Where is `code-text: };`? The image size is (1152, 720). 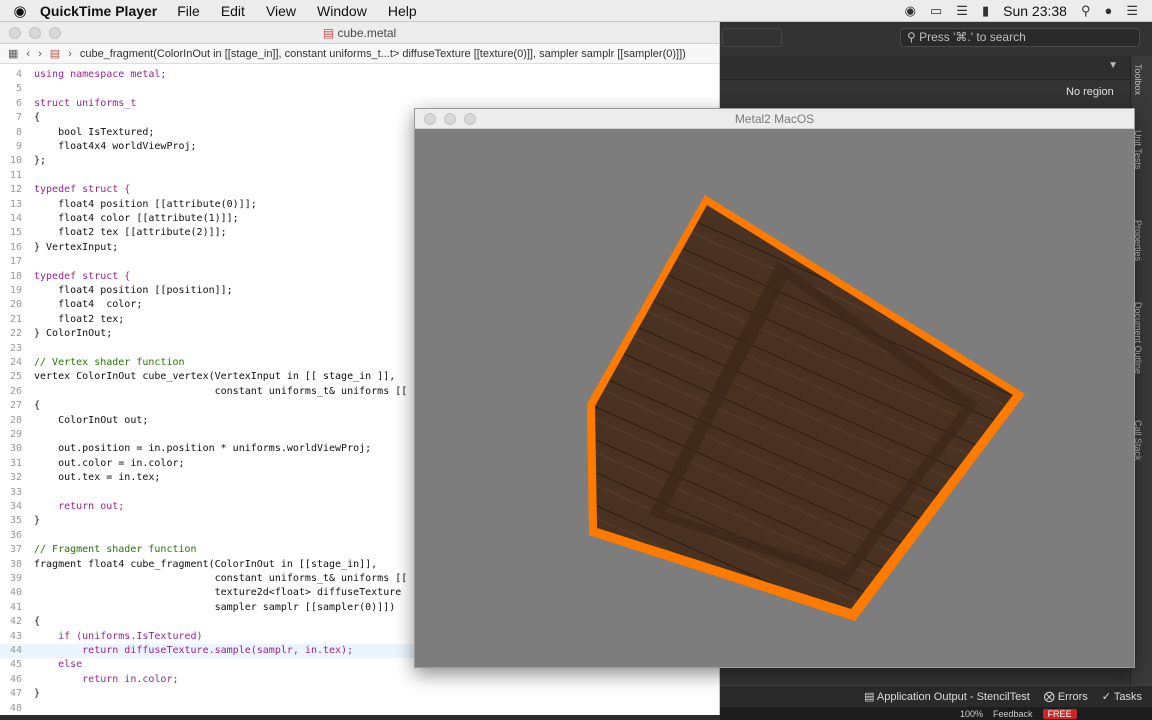 code-text: }; is located at coordinates (40, 161).